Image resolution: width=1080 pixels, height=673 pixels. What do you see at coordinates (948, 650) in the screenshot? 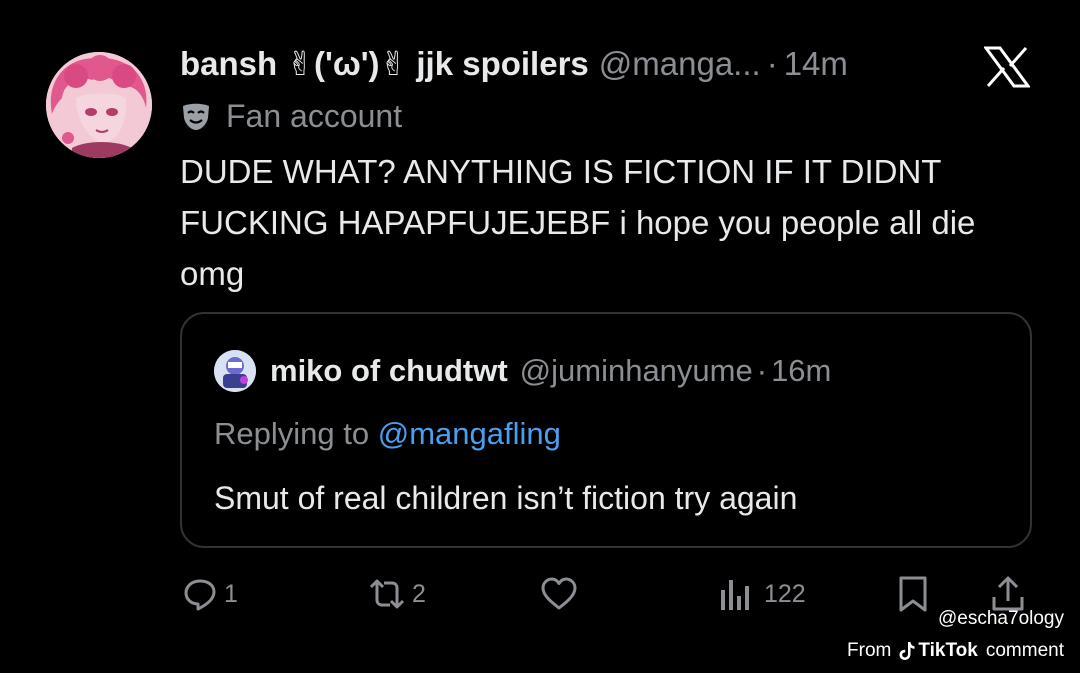
I see `watermark-brand: TikTok` at bounding box center [948, 650].